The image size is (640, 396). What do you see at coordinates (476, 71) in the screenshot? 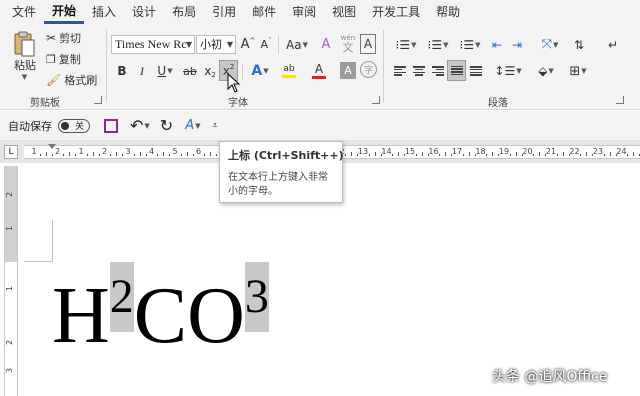
I see `distributed-button` at bounding box center [476, 71].